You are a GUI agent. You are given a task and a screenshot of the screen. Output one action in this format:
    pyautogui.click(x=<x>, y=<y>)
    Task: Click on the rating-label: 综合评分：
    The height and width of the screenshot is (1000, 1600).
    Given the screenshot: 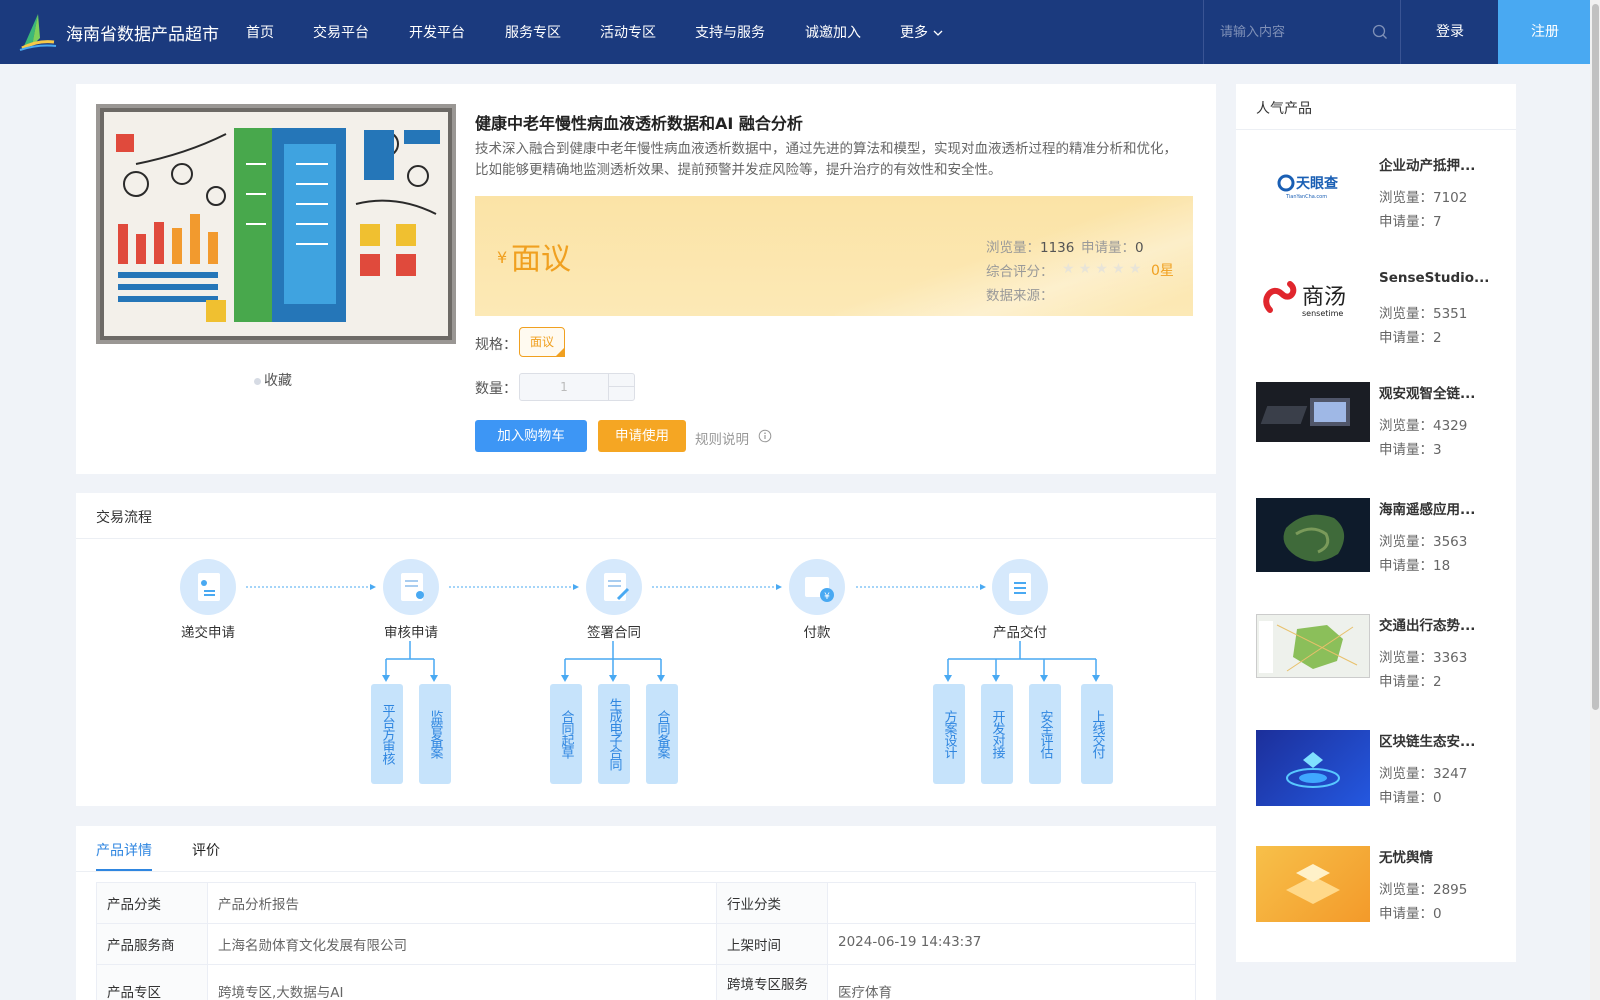 What is the action you would take?
    pyautogui.click(x=1020, y=272)
    